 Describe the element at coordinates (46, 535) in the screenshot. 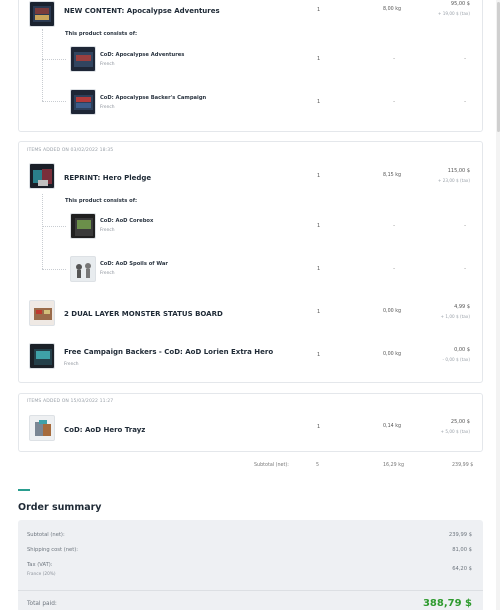

I see `summary-subtotal-label: Subtotal (net):` at that location.